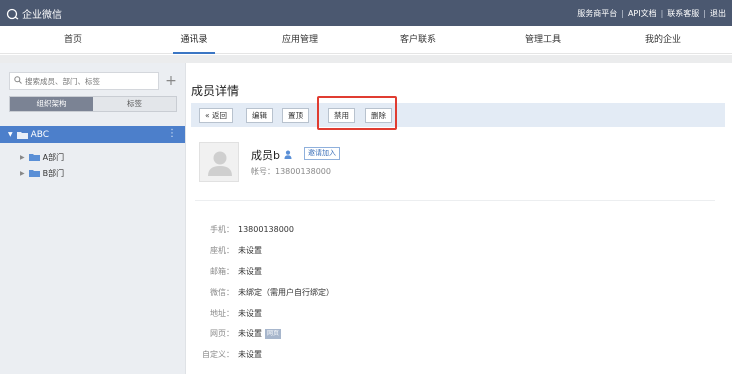 The width and height of the screenshot is (732, 374). Describe the element at coordinates (322, 153) in the screenshot. I see `invite-button: 邀请加入` at that location.